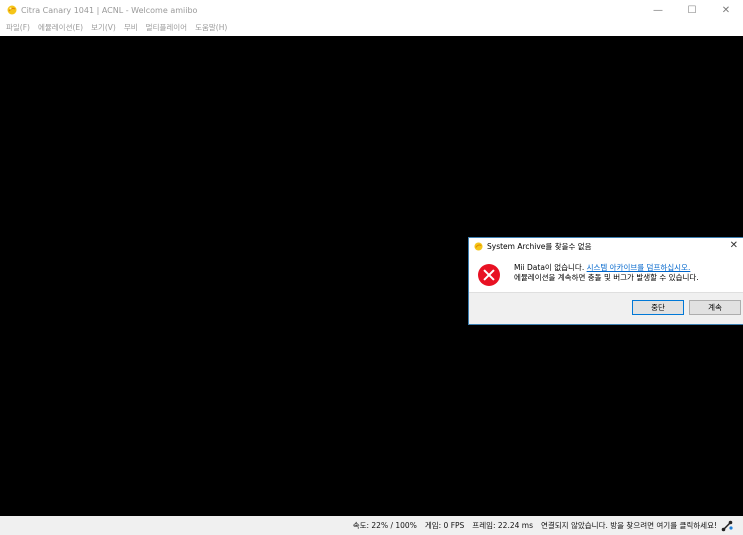 This screenshot has width=743, height=535. I want to click on menu-view: 보기(V), so click(103, 28).